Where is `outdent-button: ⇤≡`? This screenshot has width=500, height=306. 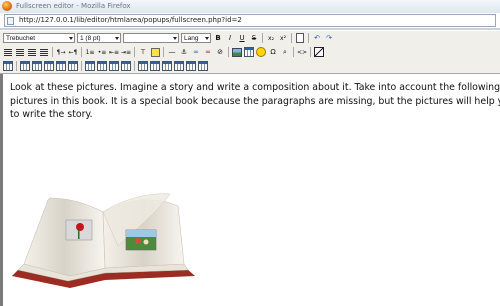 outdent-button: ⇤≡ is located at coordinates (114, 52).